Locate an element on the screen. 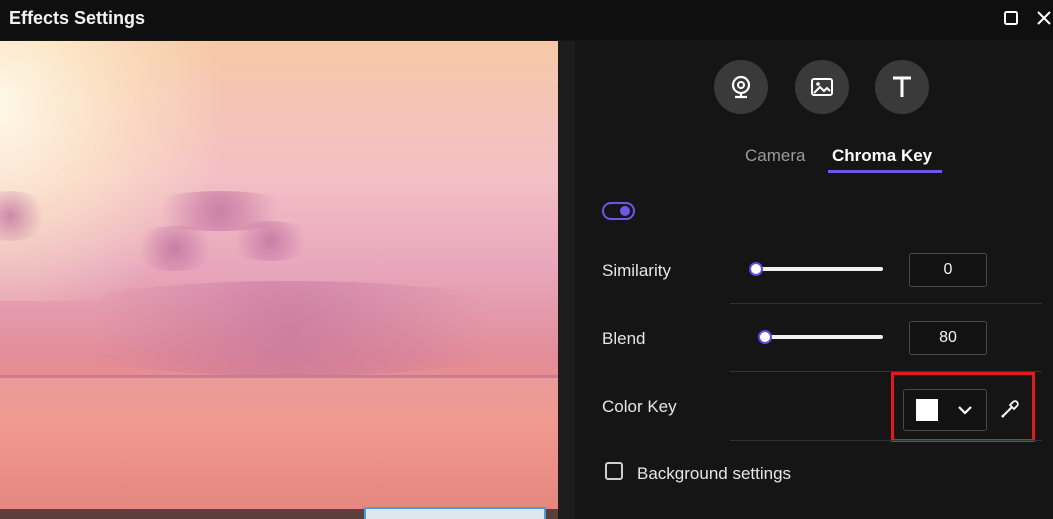 This screenshot has height=519, width=1053. similarity-slider is located at coordinates (816, 269).